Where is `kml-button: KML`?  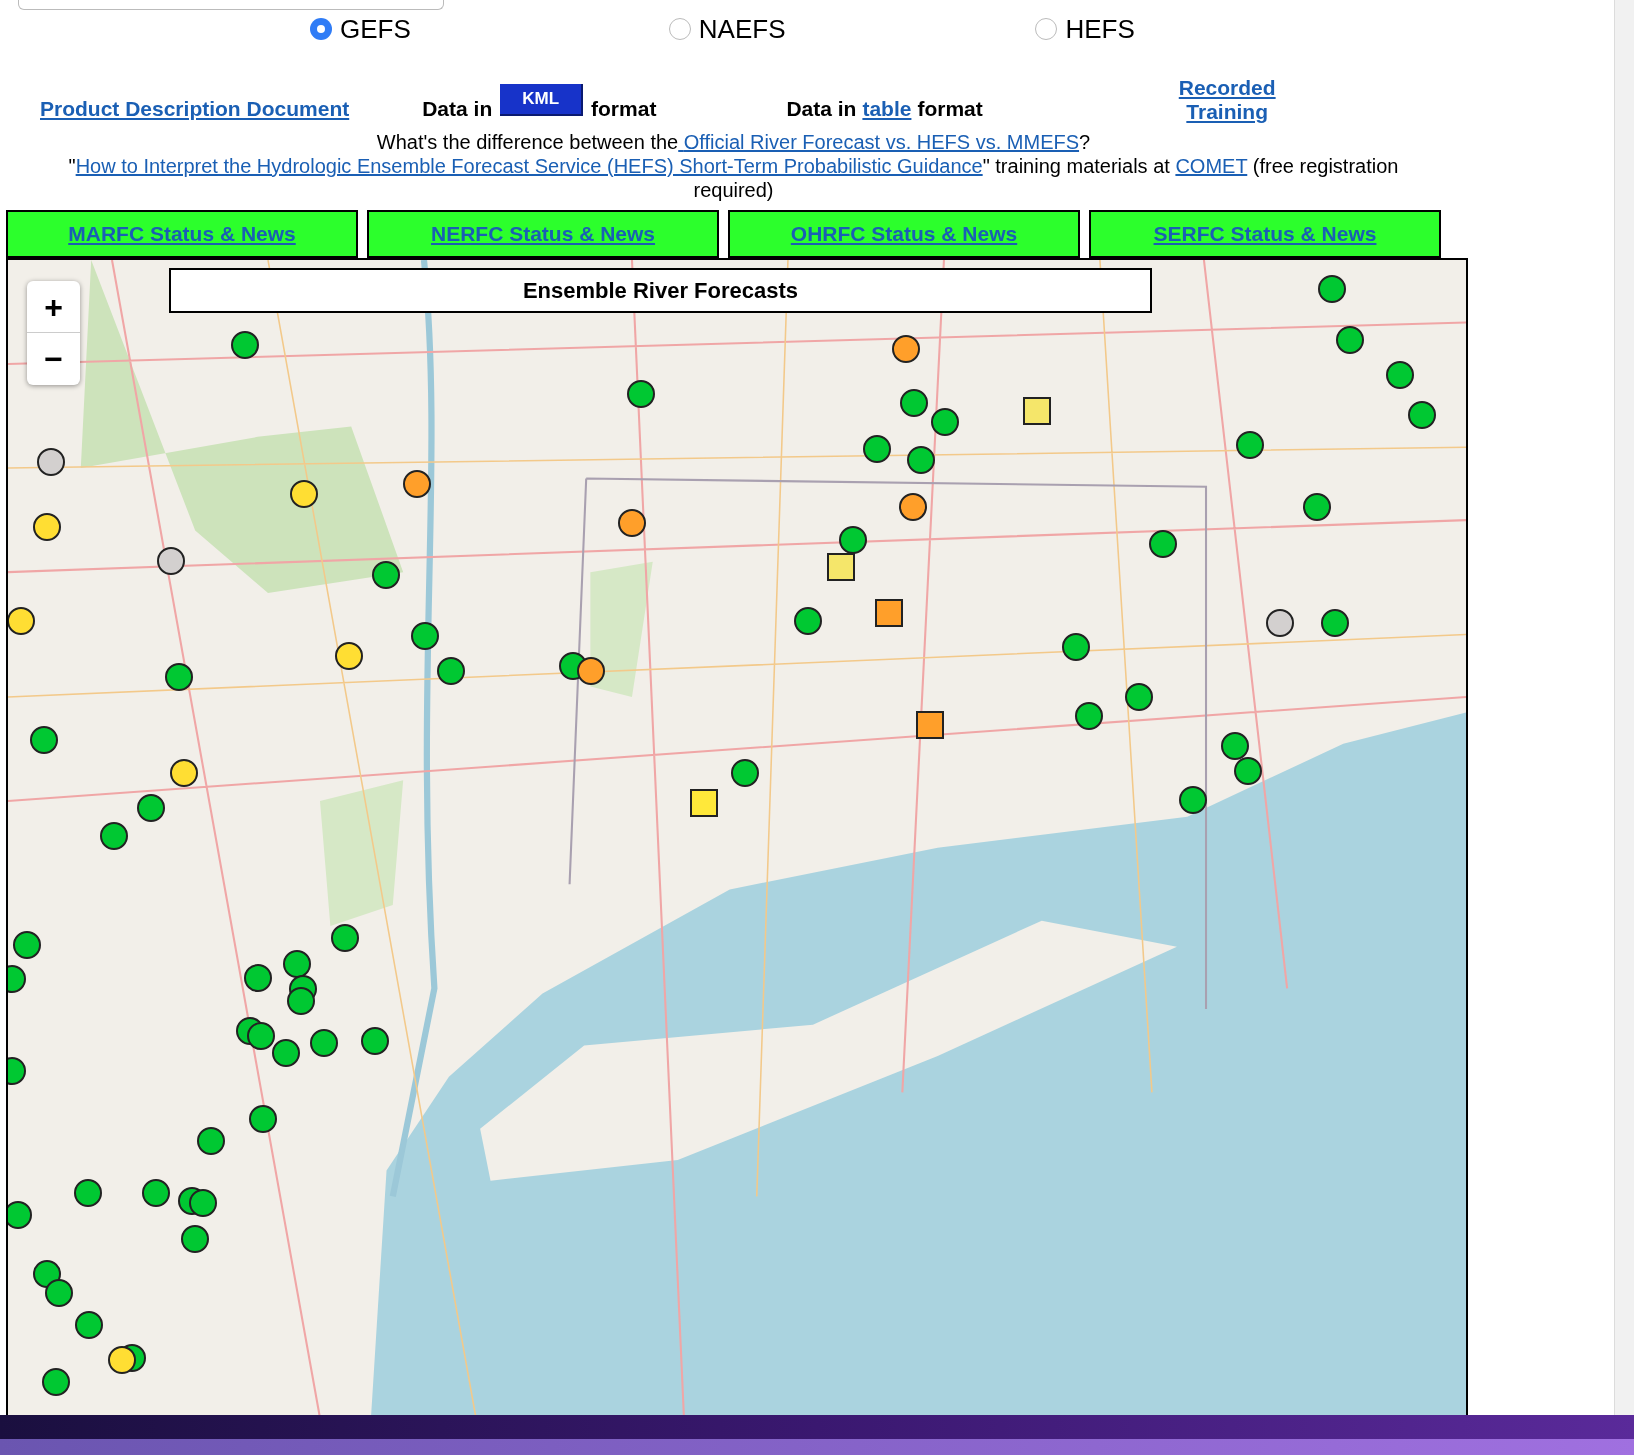 kml-button: KML is located at coordinates (542, 100).